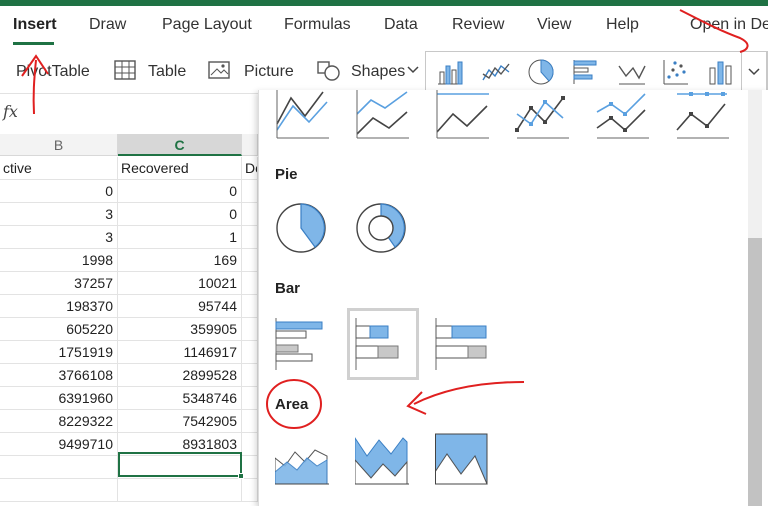  I want to click on cell-active: 37257, so click(59, 283).